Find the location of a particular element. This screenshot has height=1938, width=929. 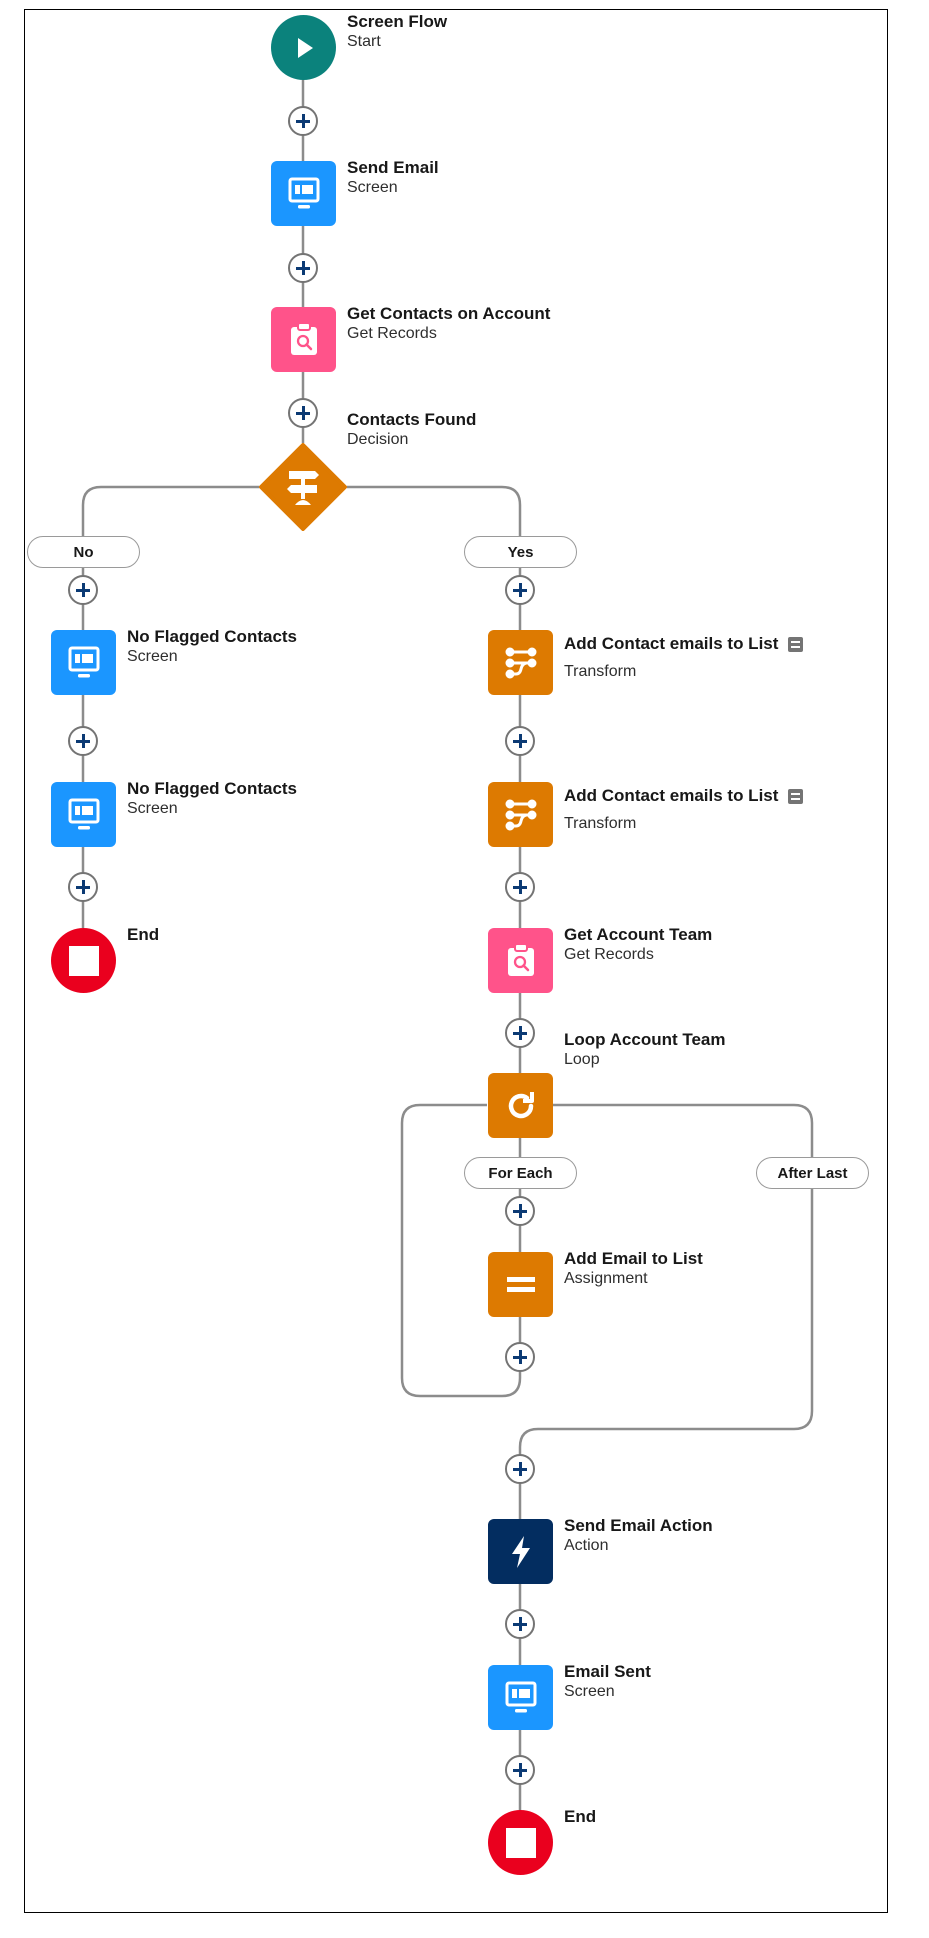

send-email-label: Send Email Screen is located at coordinates (393, 178).